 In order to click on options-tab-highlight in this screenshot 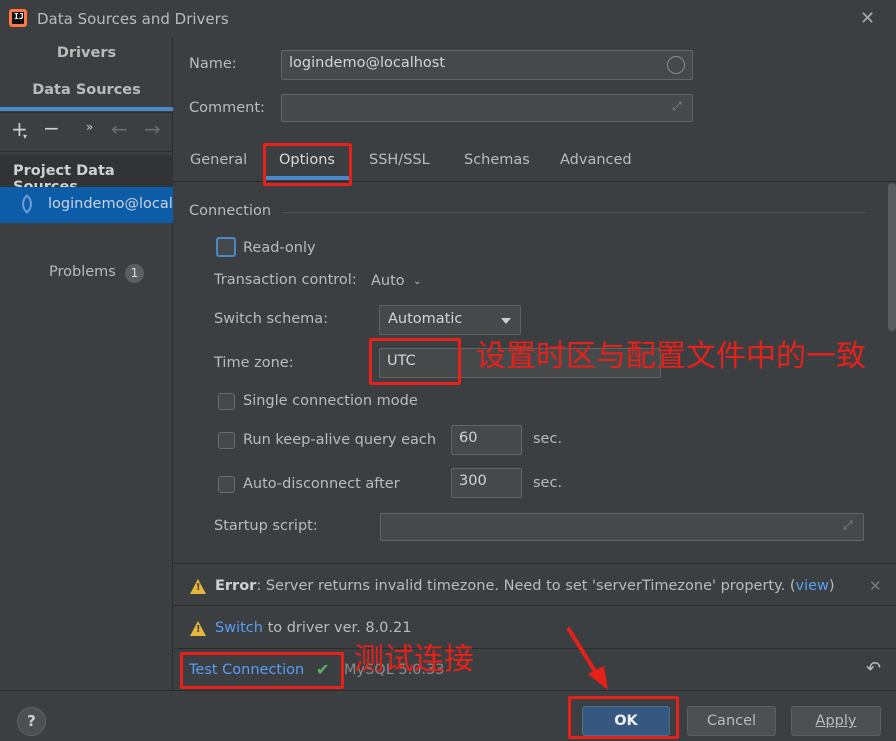, I will do `click(307, 164)`.